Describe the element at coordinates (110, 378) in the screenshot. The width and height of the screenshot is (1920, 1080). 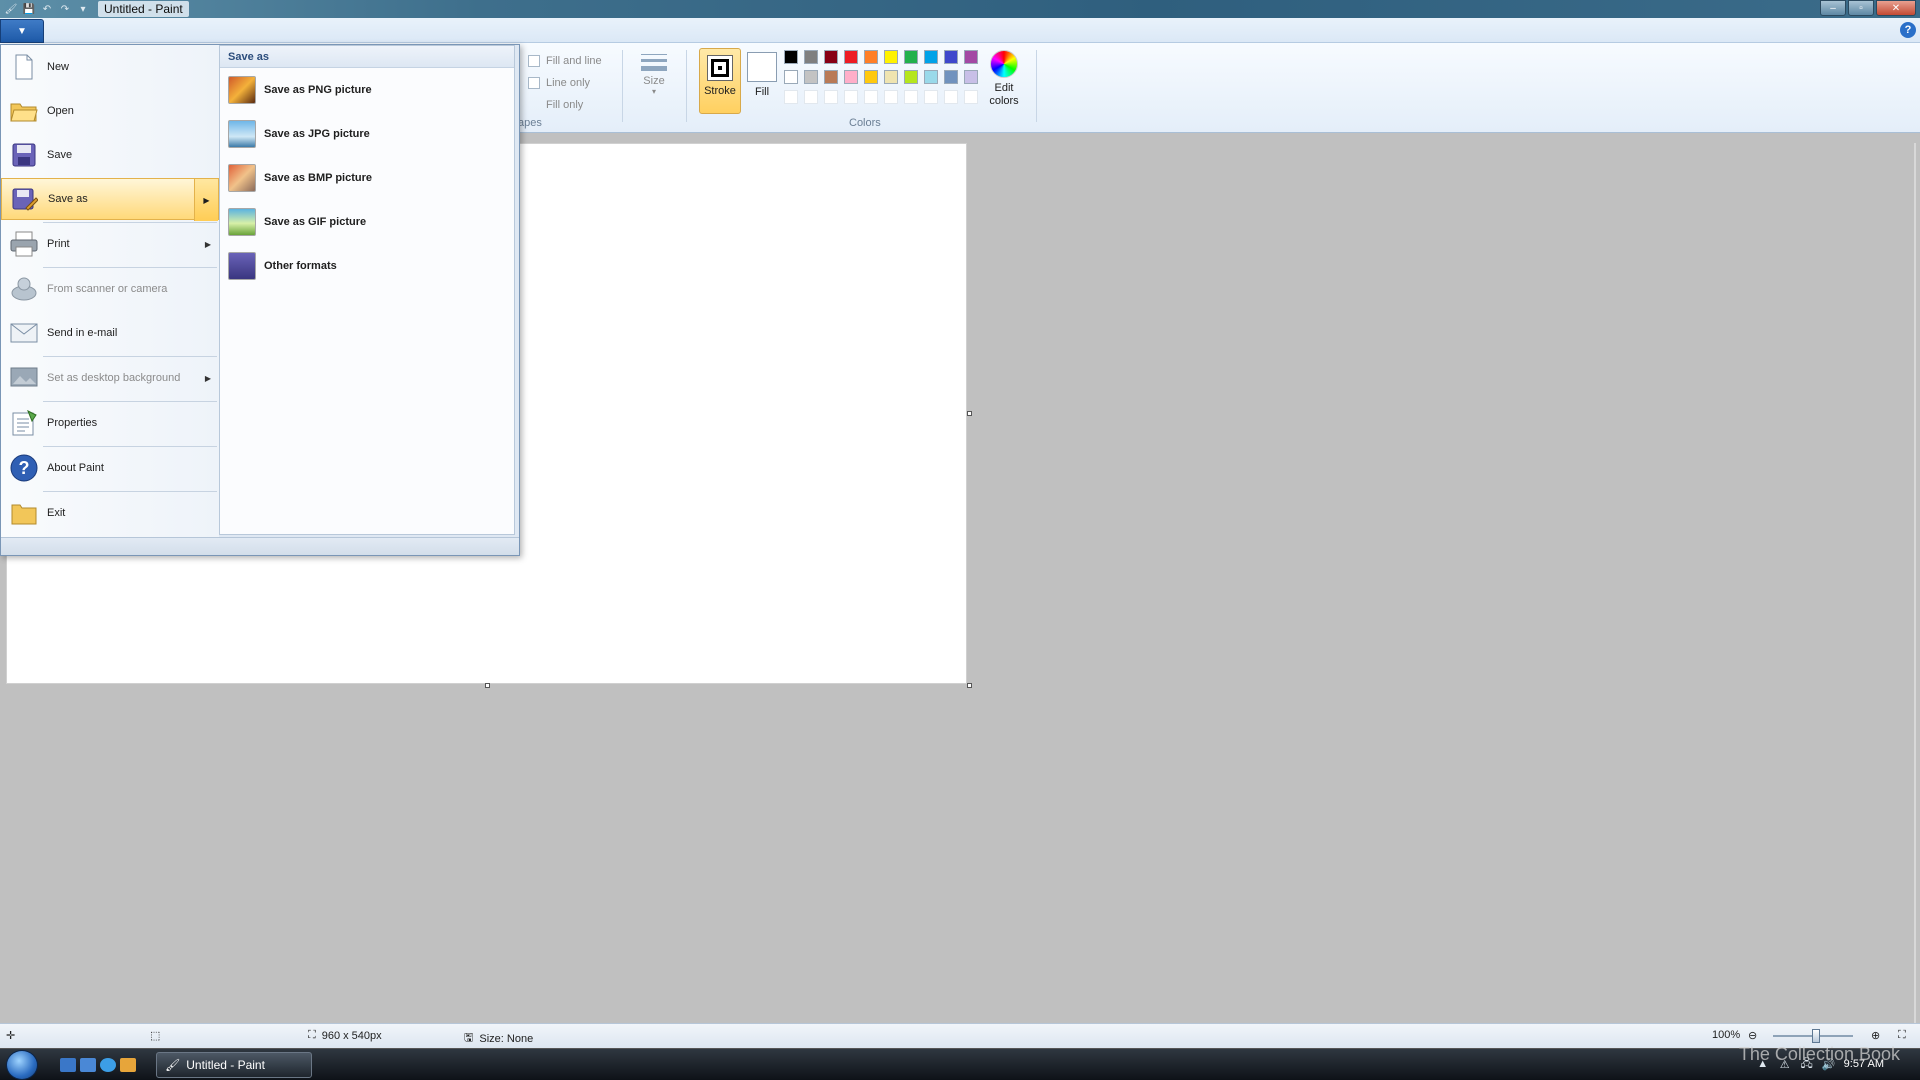
I see `menu-item-desktop-background: Set as desktop background ▶` at that location.